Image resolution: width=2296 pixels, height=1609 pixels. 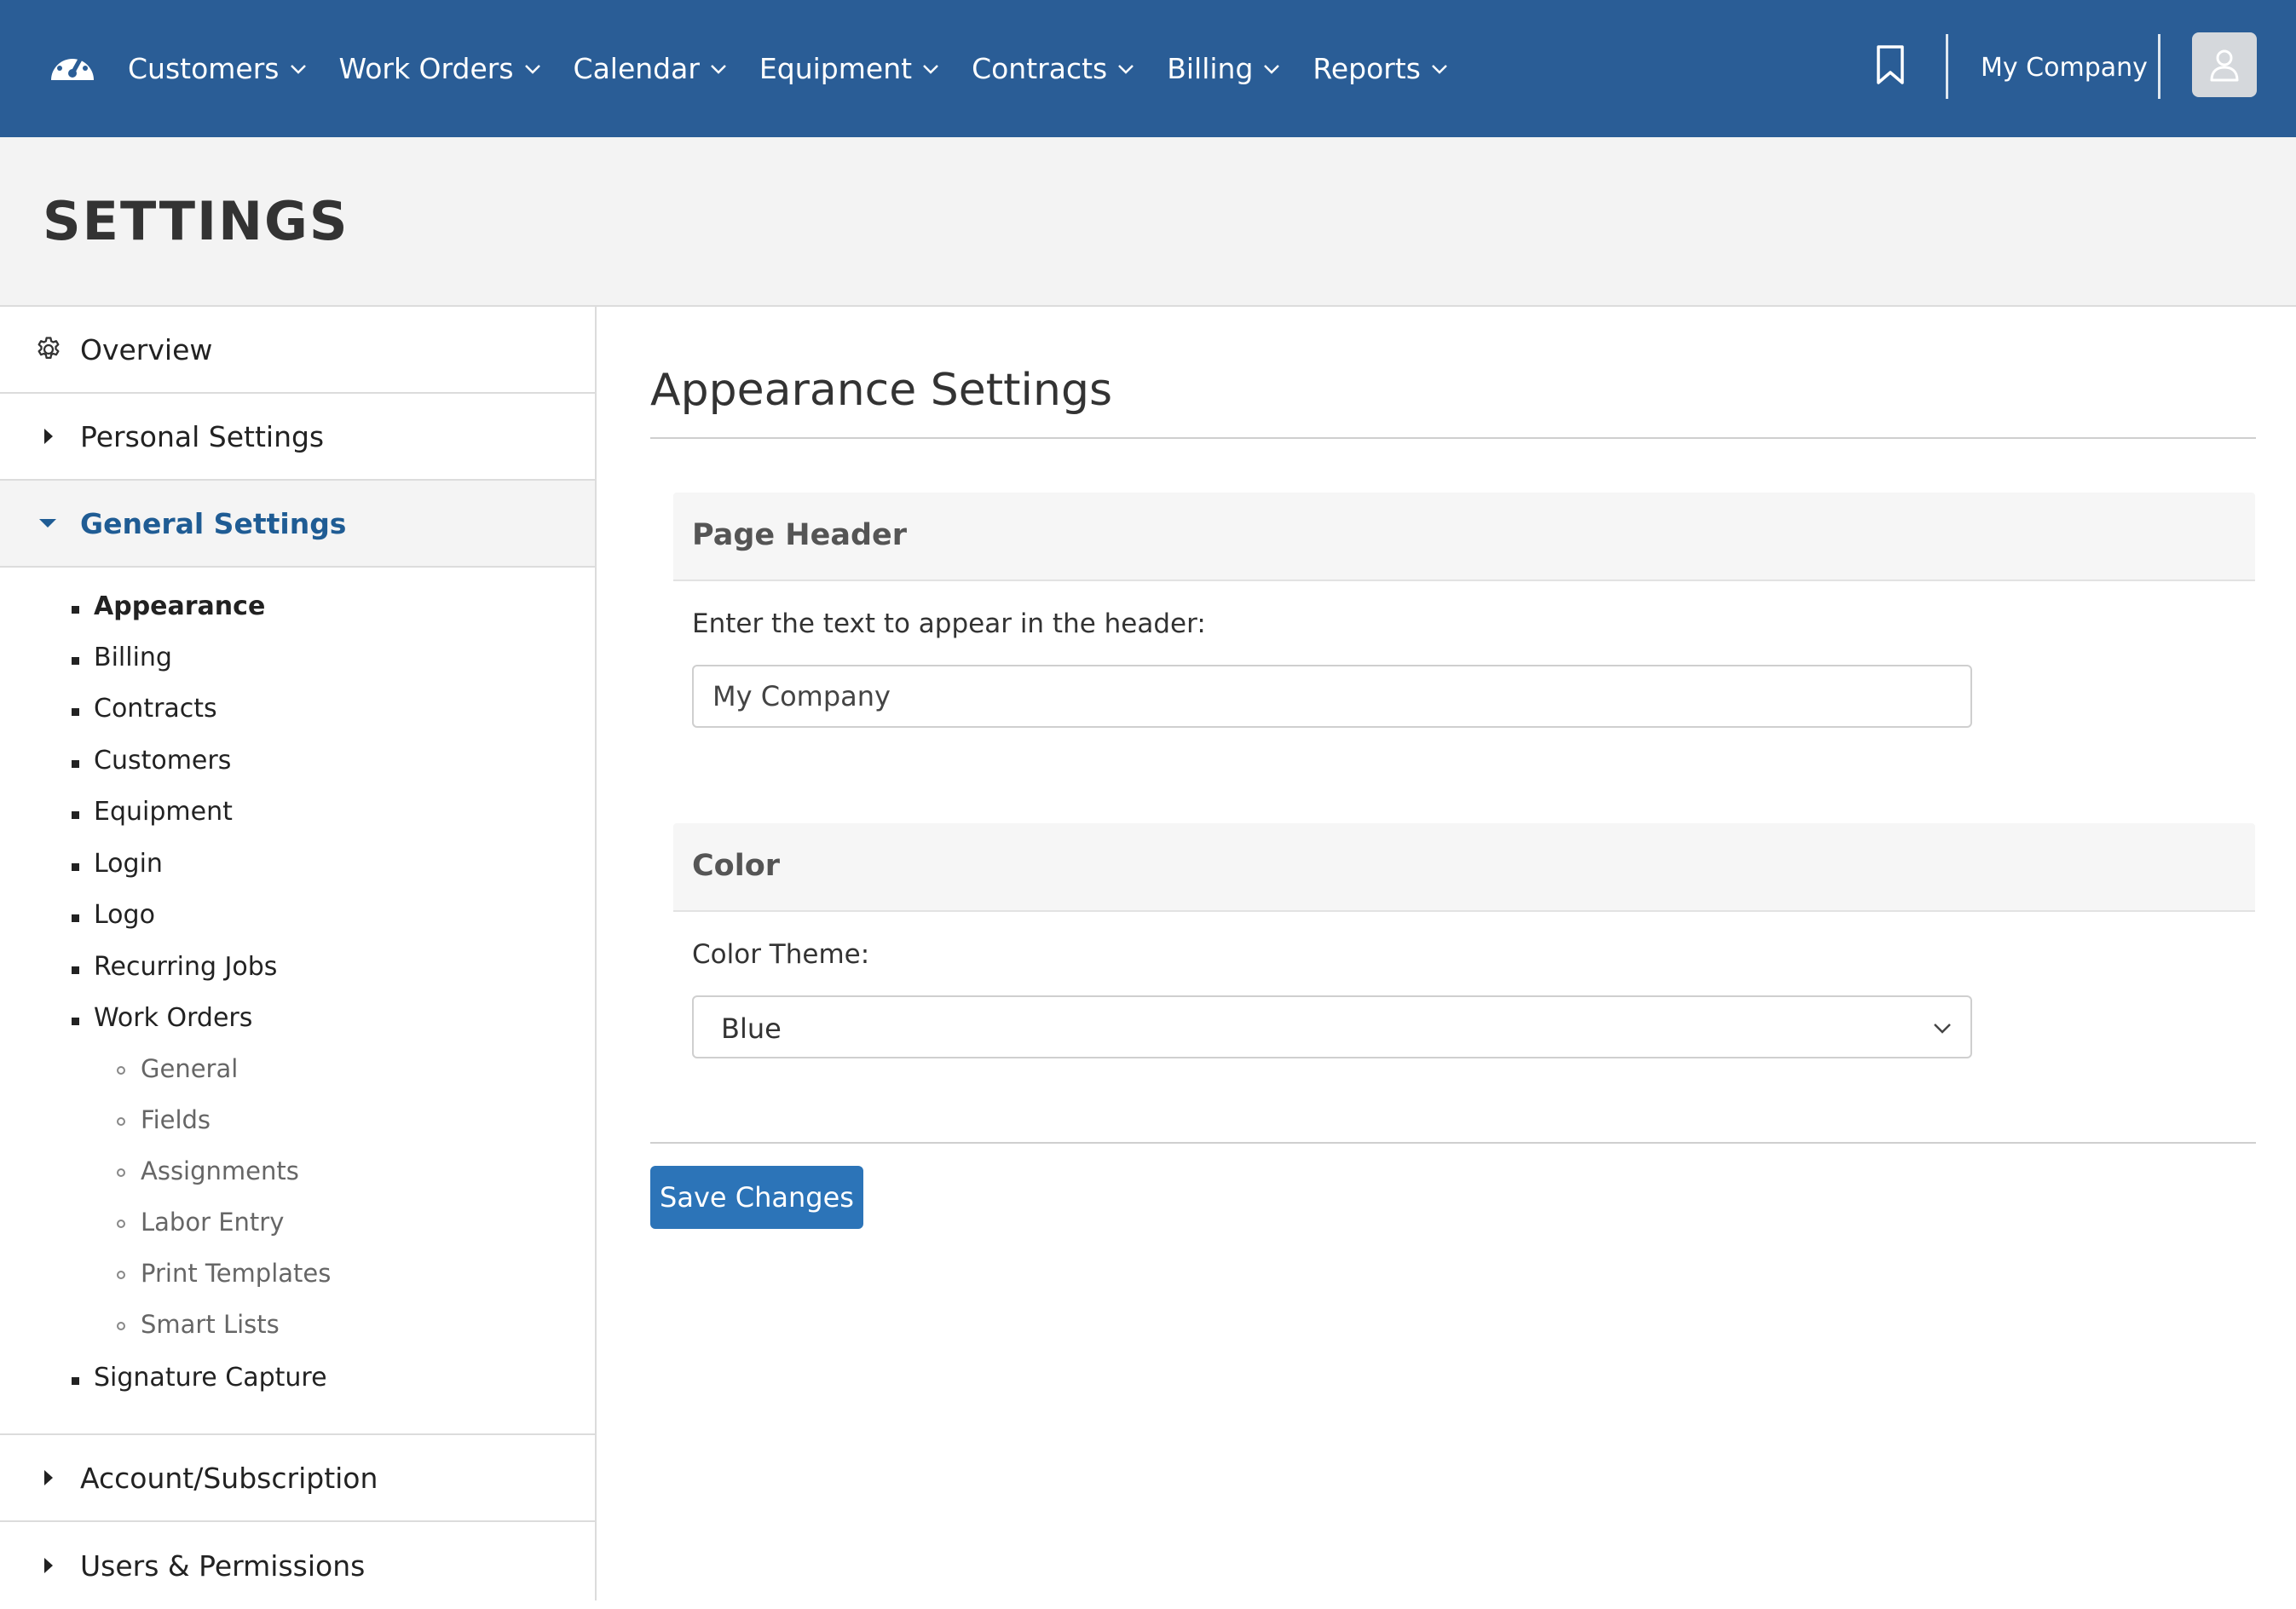 What do you see at coordinates (849, 68) in the screenshot?
I see `nav-equipment: Equipment` at bounding box center [849, 68].